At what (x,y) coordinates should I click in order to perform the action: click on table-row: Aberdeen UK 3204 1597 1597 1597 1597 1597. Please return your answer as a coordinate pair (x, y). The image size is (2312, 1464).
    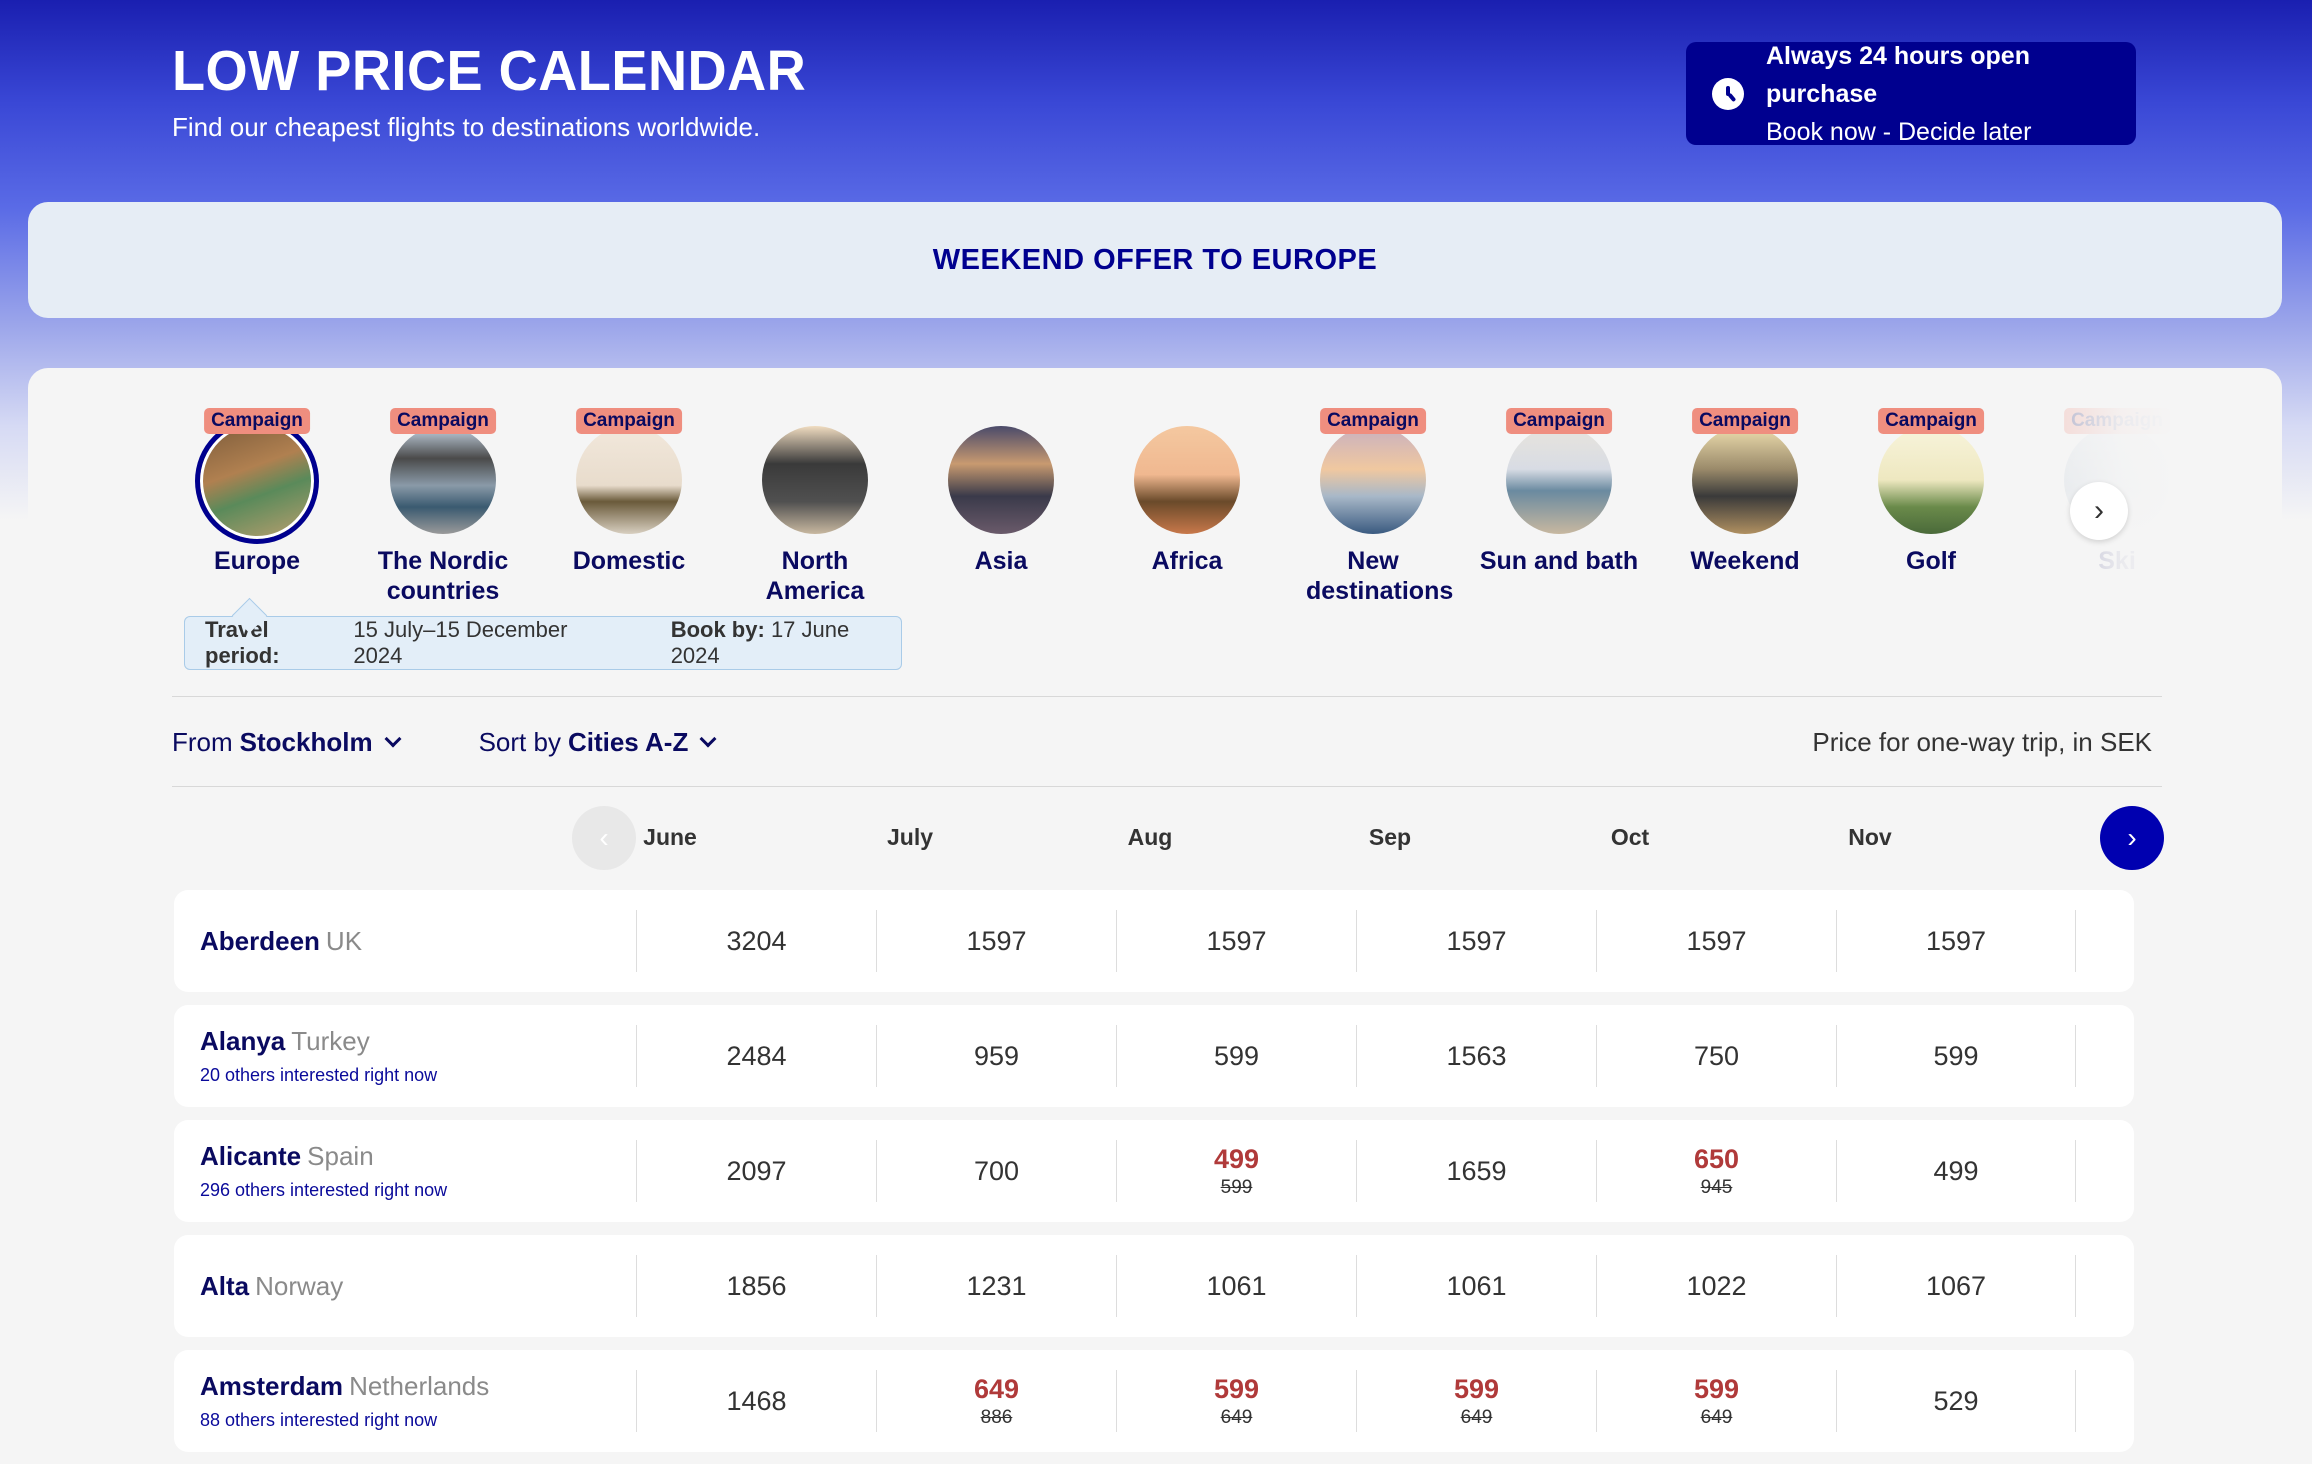
    Looking at the image, I should click on (1154, 941).